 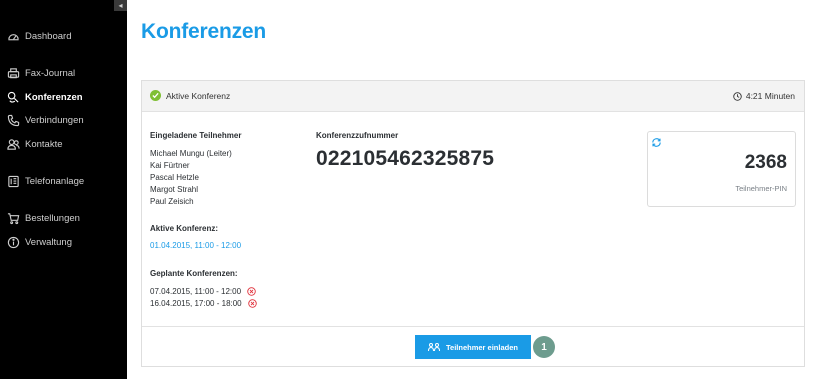 I want to click on pbx-icon, so click(x=13, y=181).